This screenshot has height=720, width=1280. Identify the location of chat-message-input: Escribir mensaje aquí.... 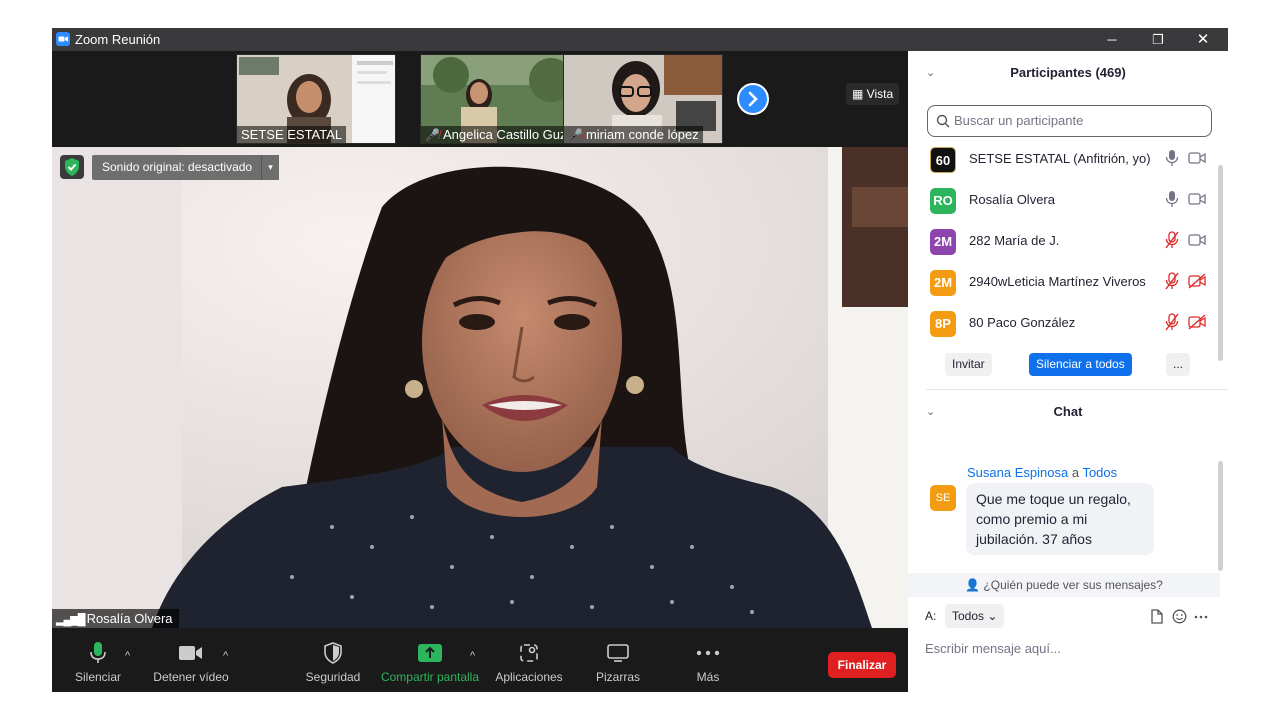
(993, 648).